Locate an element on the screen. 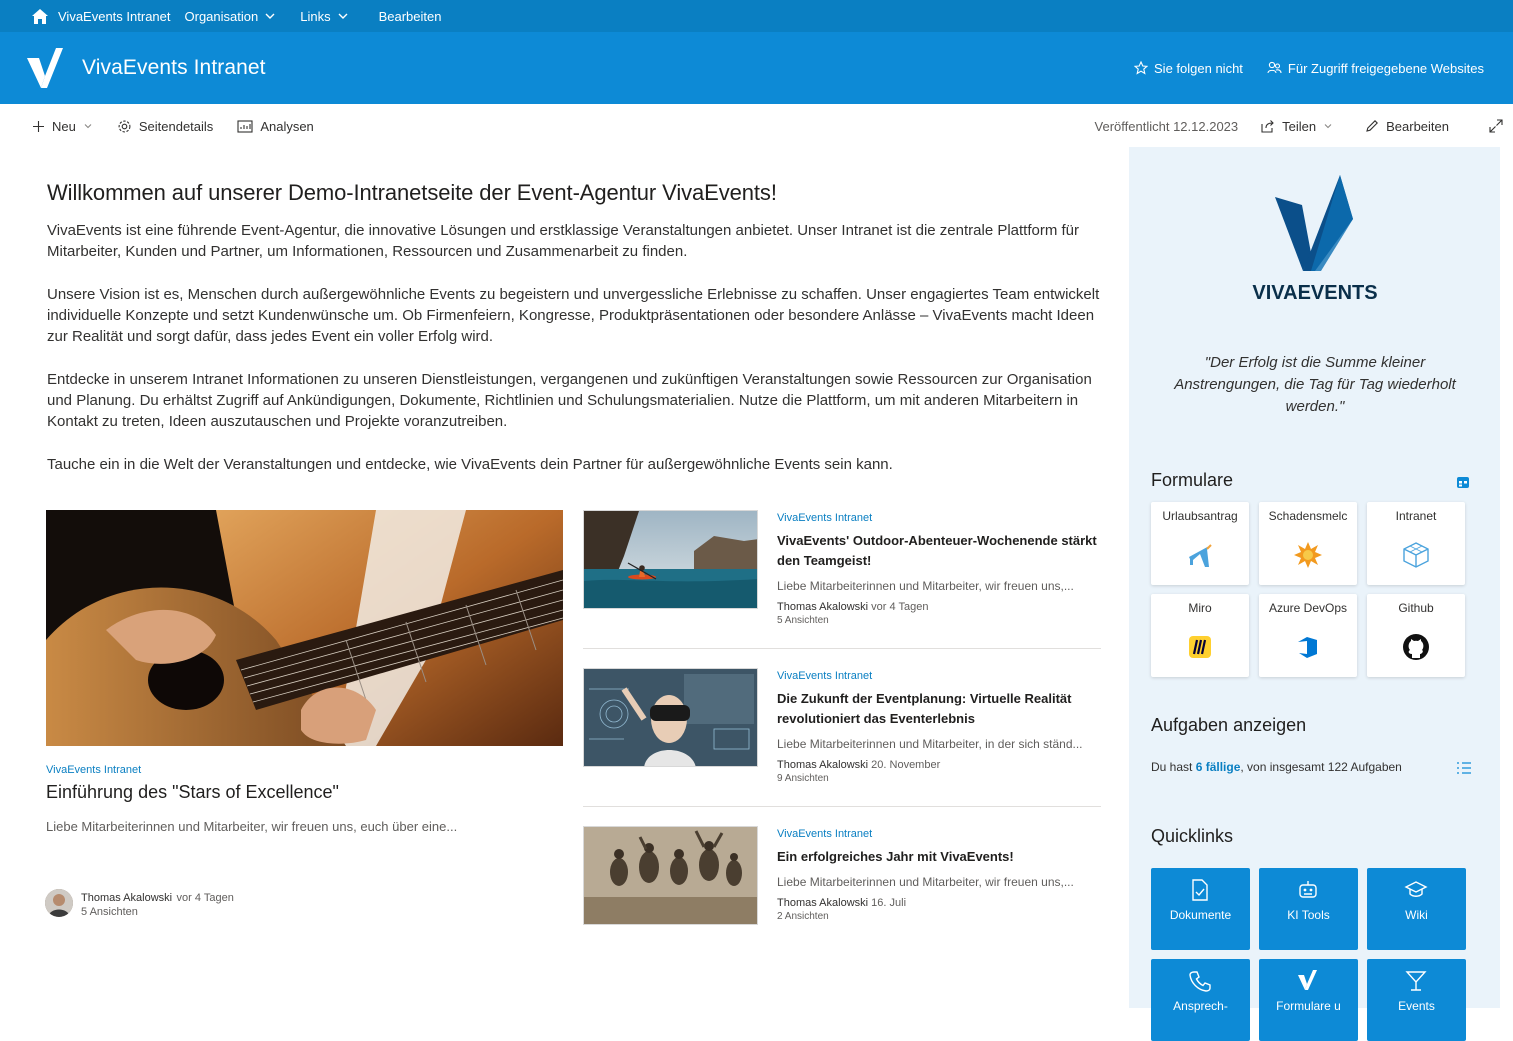 The width and height of the screenshot is (1513, 1041). share-label: Teilen is located at coordinates (1299, 126).